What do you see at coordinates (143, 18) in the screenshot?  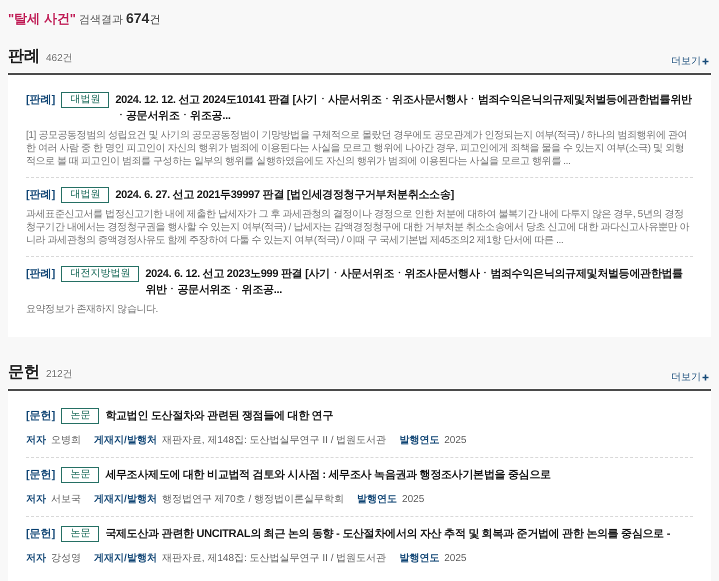 I see `result-count: 674건` at bounding box center [143, 18].